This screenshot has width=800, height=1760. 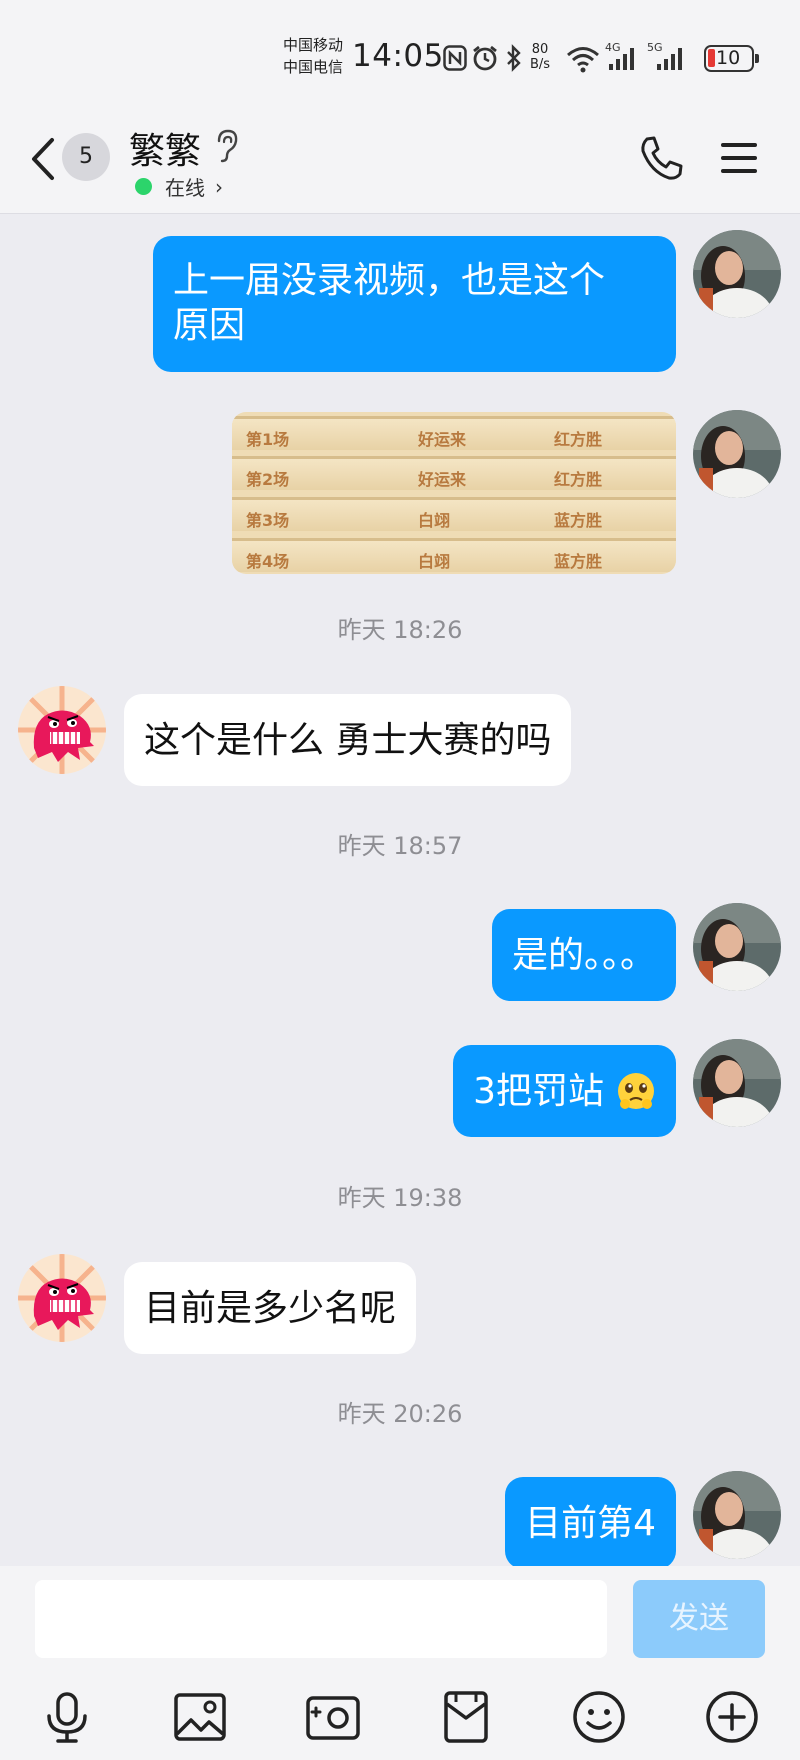 What do you see at coordinates (227, 146) in the screenshot?
I see `ear-icon` at bounding box center [227, 146].